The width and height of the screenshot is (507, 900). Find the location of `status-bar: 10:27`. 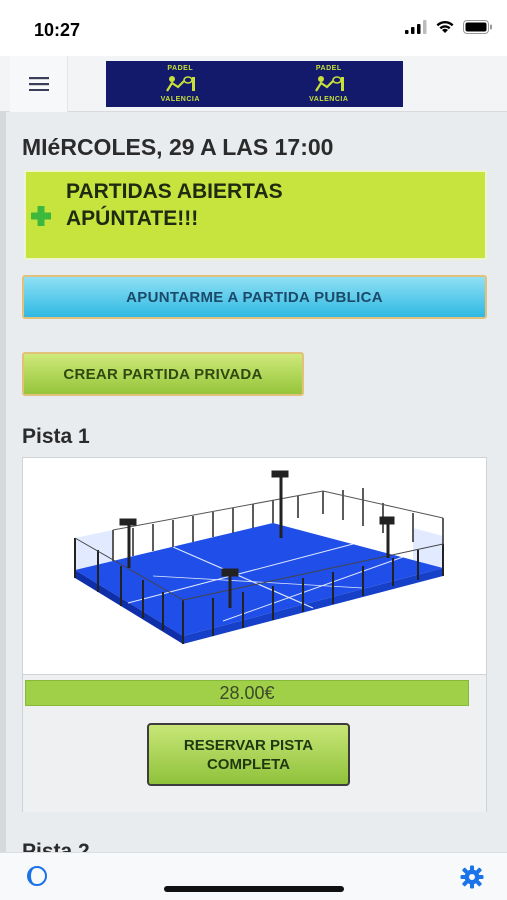

status-bar: 10:27 is located at coordinates (253, 28).